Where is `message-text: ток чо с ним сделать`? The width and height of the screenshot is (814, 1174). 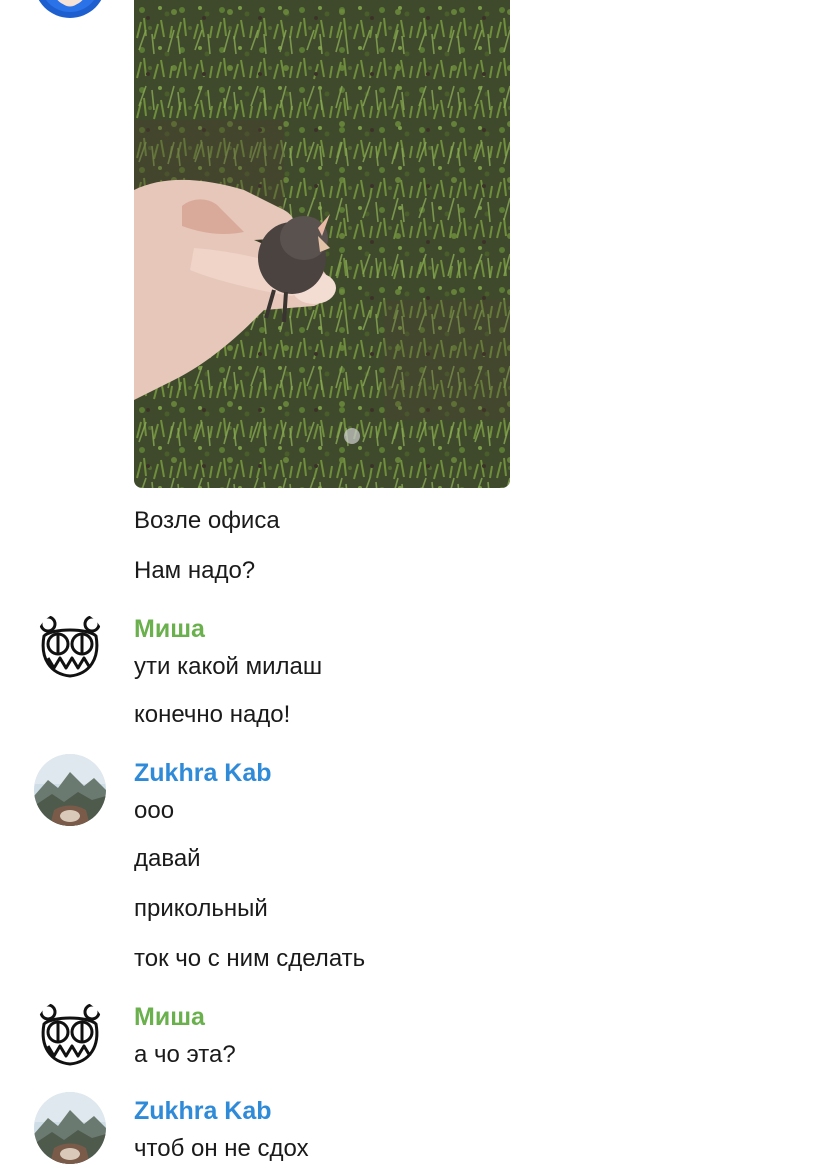 message-text: ток чо с ним сделать is located at coordinates (250, 958).